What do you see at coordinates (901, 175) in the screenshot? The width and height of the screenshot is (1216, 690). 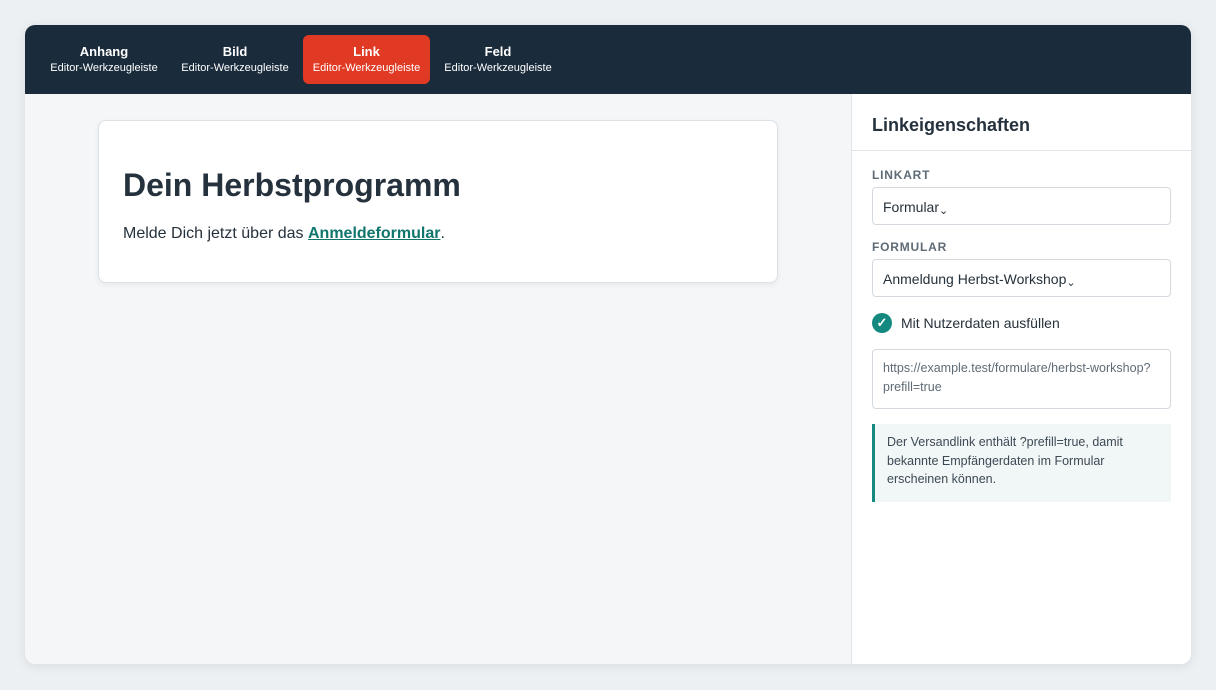 I see `link-type-label: LINKART` at bounding box center [901, 175].